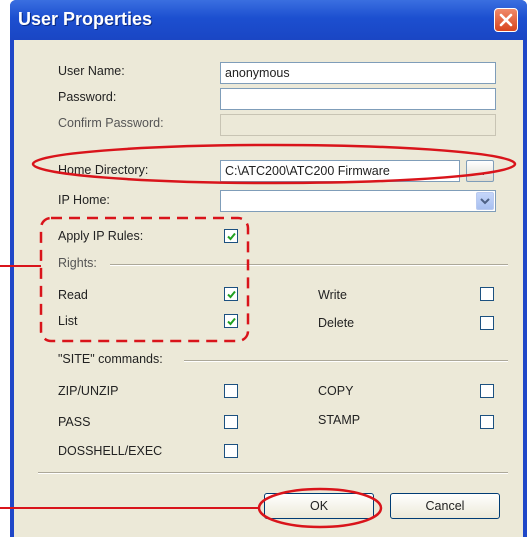 The height and width of the screenshot is (537, 527). I want to click on zip-unzip-checkbox, so click(231, 391).